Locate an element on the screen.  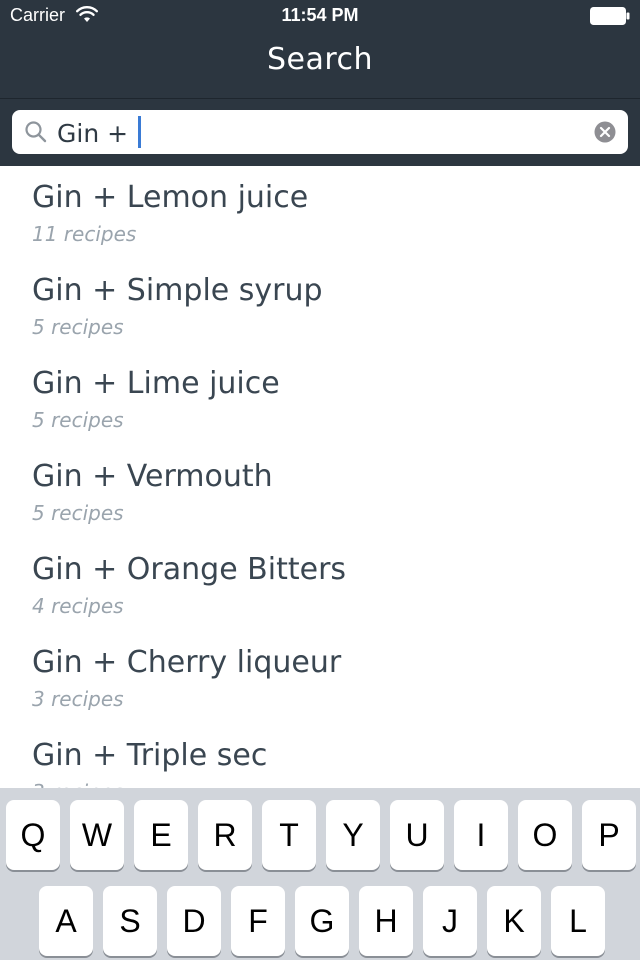
result-title: Gin + Orange Bitters is located at coordinates (189, 569).